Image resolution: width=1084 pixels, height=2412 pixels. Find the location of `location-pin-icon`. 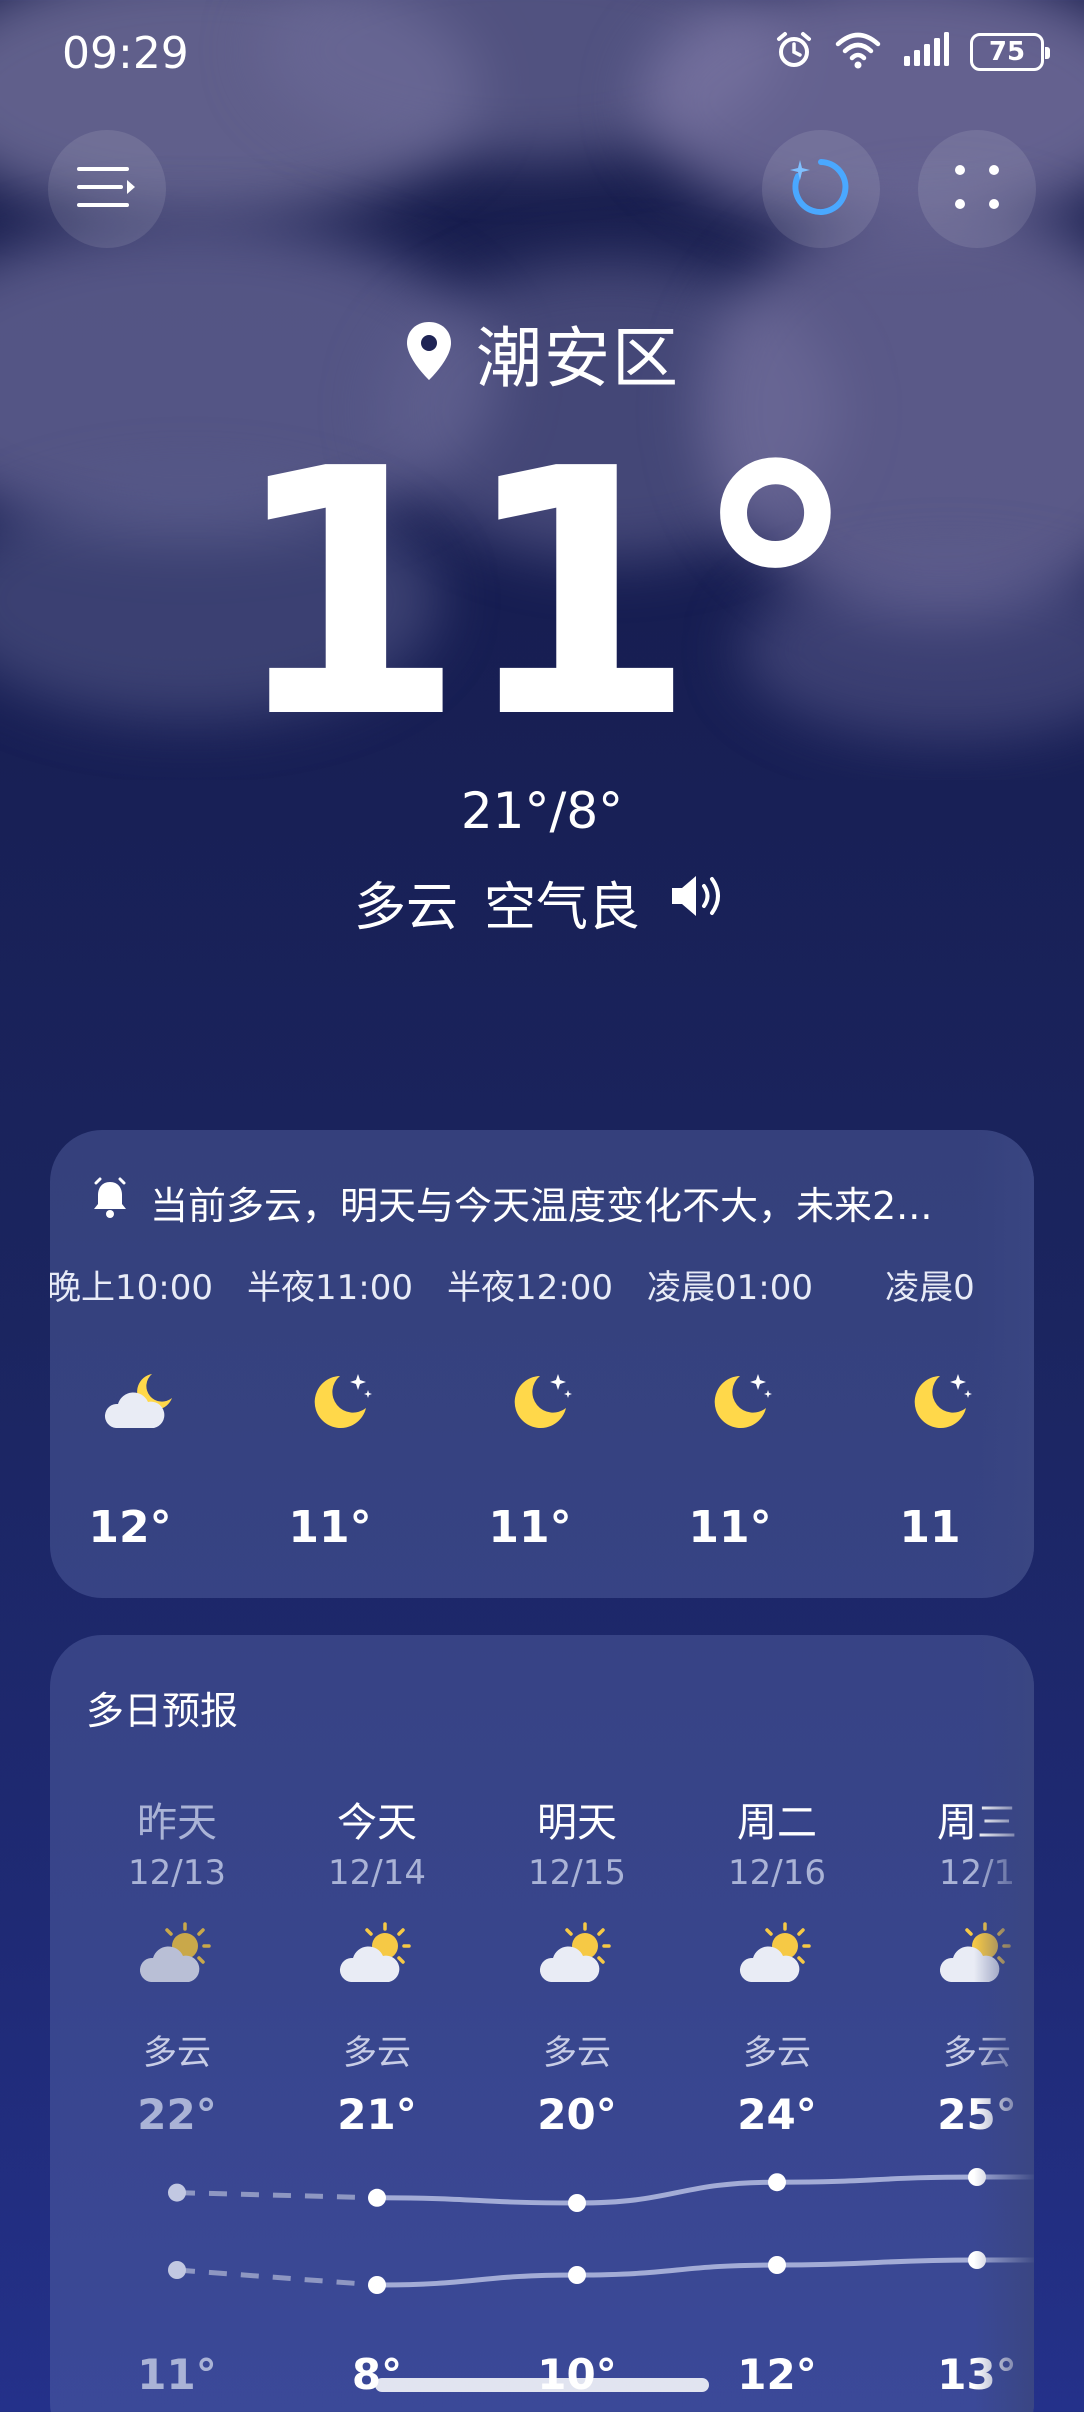

location-pin-icon is located at coordinates (429, 353).